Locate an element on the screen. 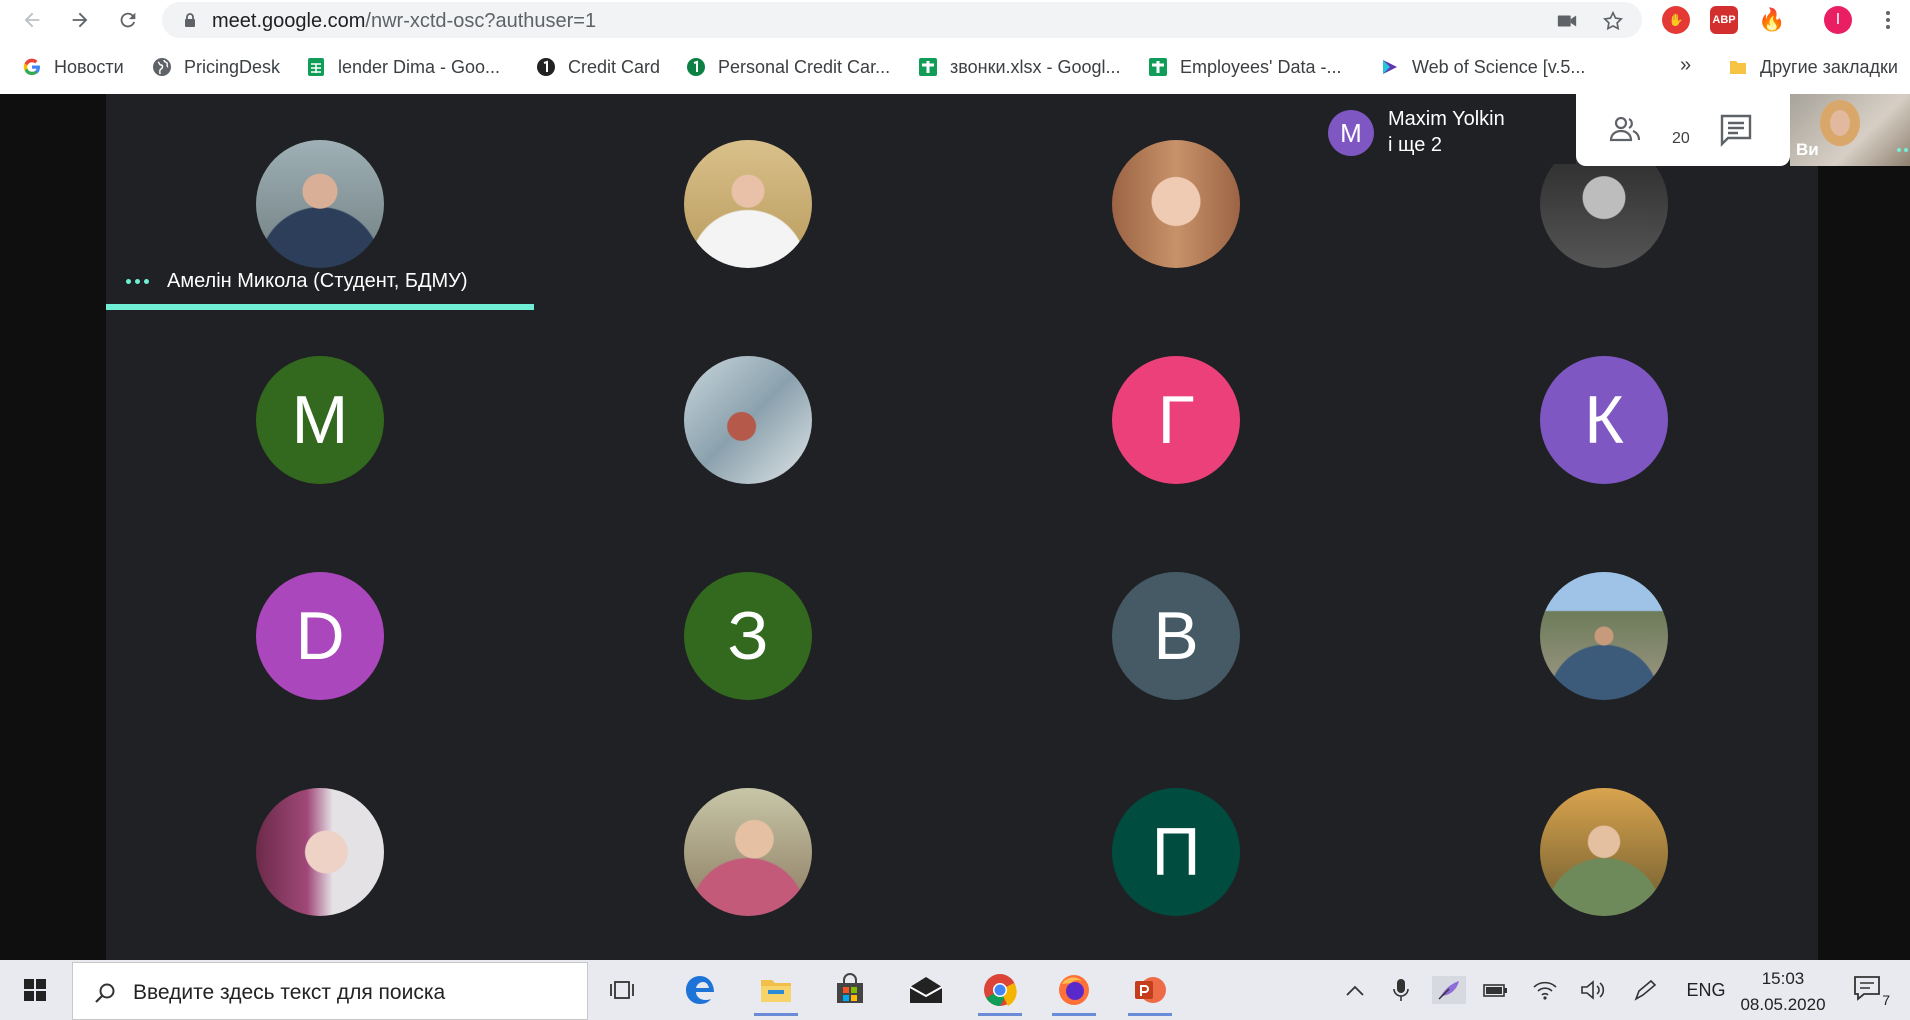 The width and height of the screenshot is (1910, 1020). reload-button is located at coordinates (128, 20).